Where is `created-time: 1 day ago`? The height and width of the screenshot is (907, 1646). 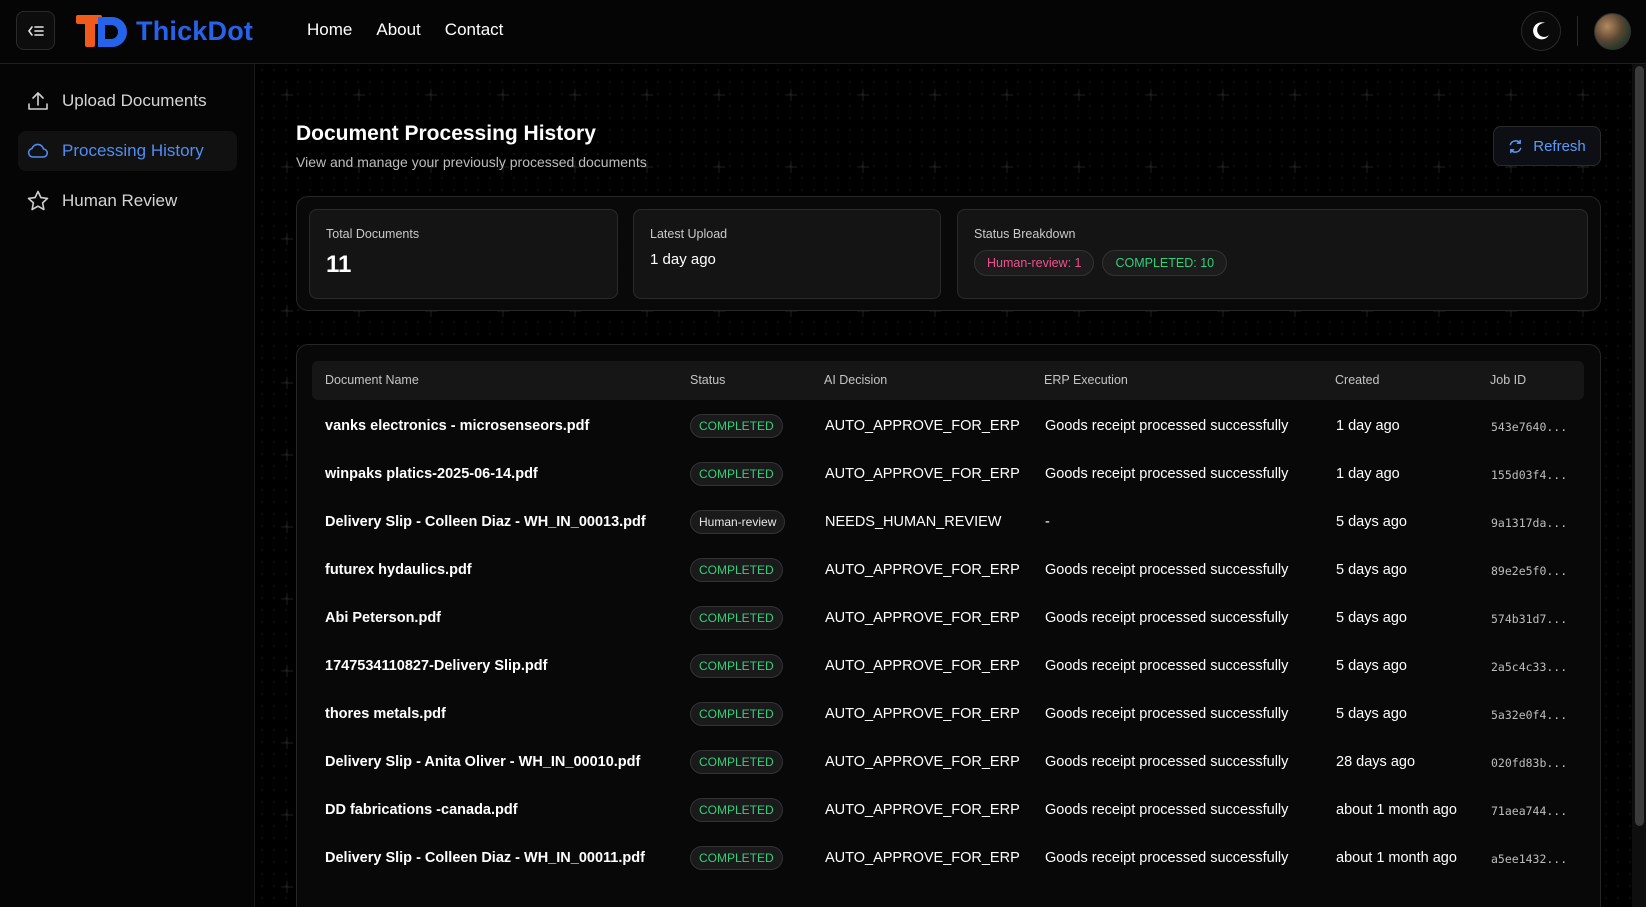 created-time: 1 day ago is located at coordinates (1368, 474).